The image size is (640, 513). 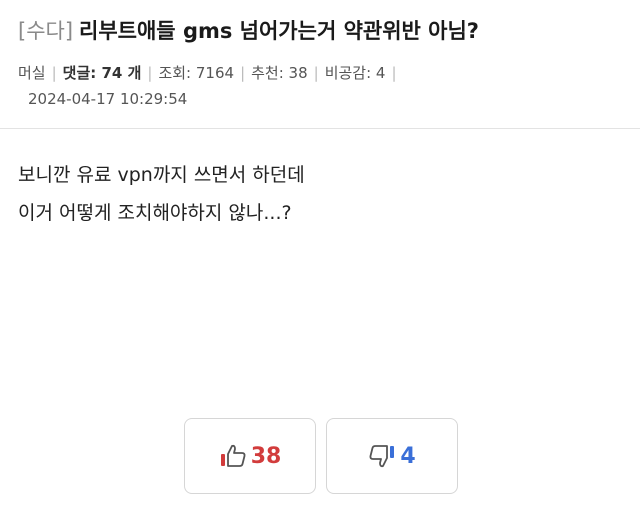 I want to click on post-title: 리부트애들 gms 넘어가는거 약관위반 아님?, so click(x=279, y=31).